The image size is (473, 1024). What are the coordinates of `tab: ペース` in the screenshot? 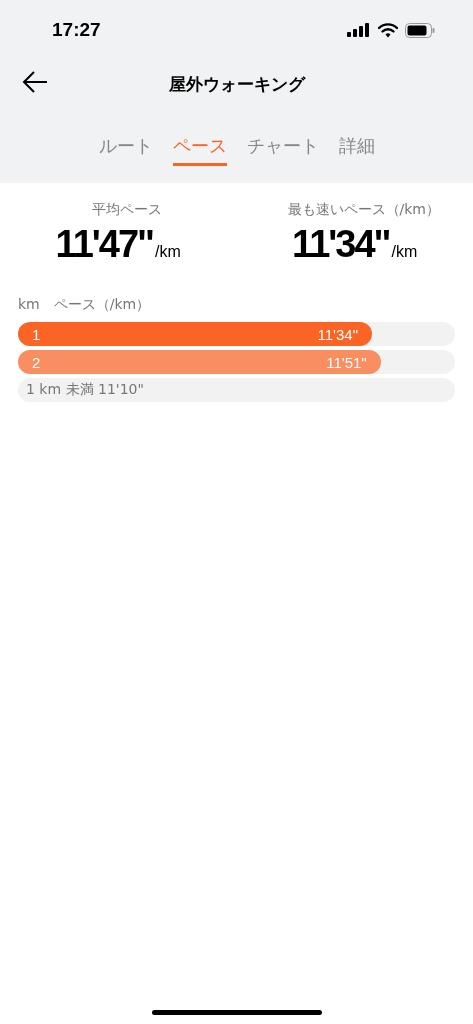 It's located at (199, 150).